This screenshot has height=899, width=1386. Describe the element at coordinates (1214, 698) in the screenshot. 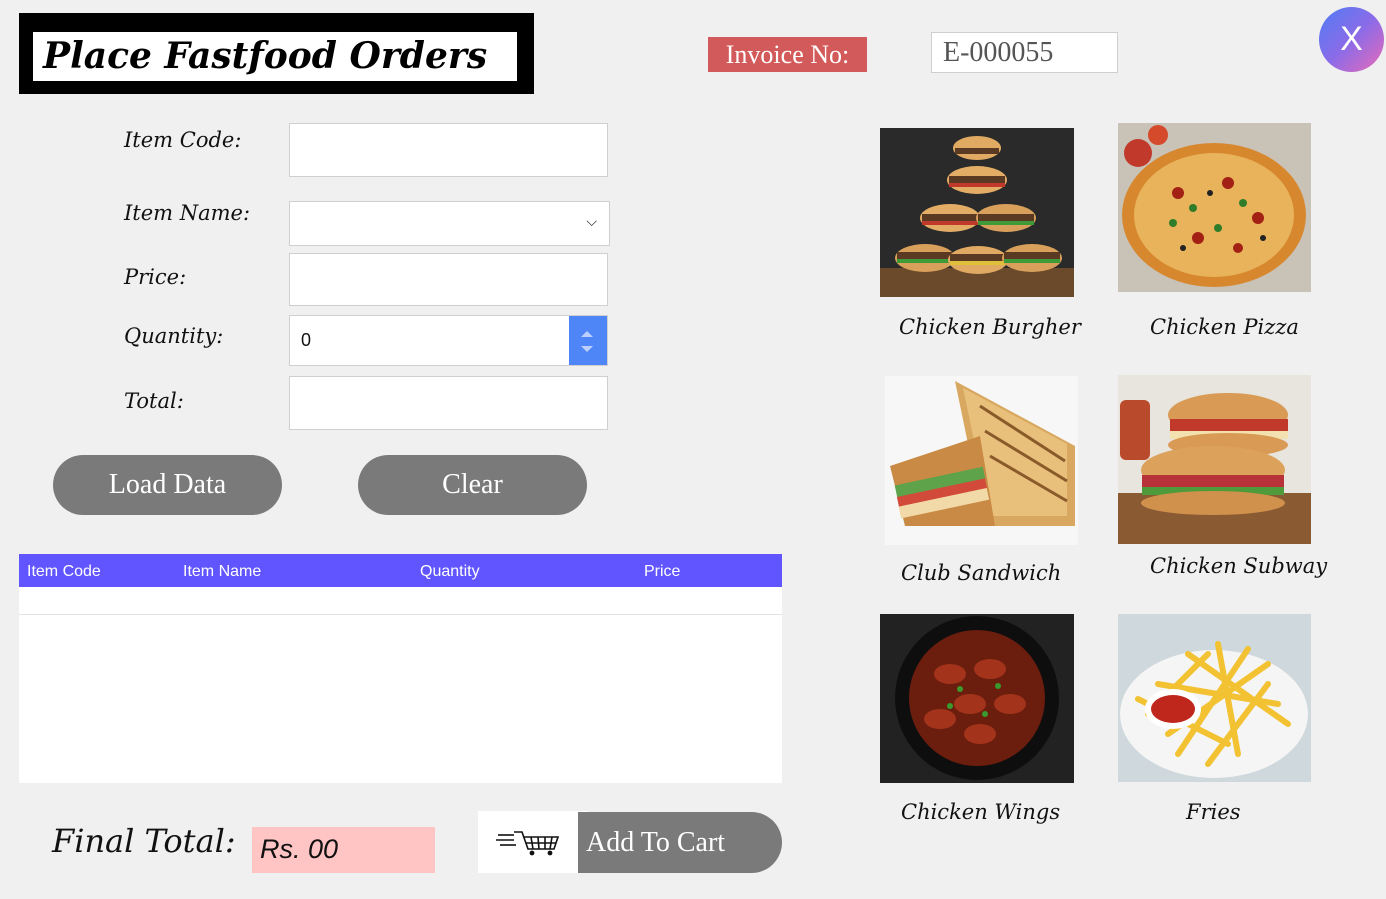

I see `fries-image` at that location.